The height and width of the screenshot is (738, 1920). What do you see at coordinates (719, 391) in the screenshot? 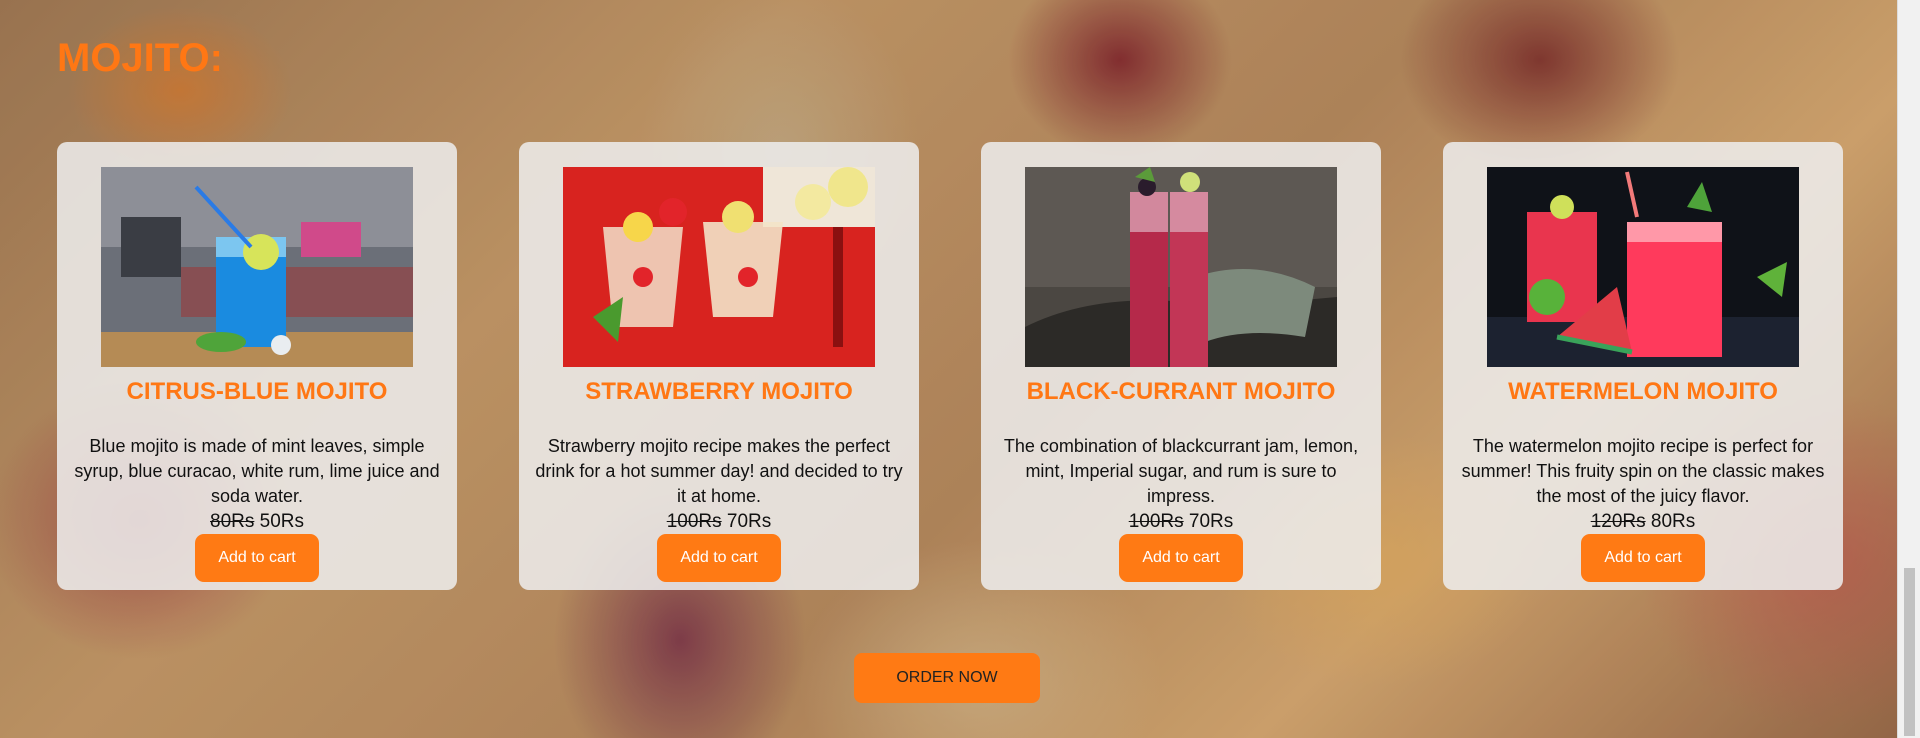
I see `product-name: STRAWBERRY MOJITO` at bounding box center [719, 391].